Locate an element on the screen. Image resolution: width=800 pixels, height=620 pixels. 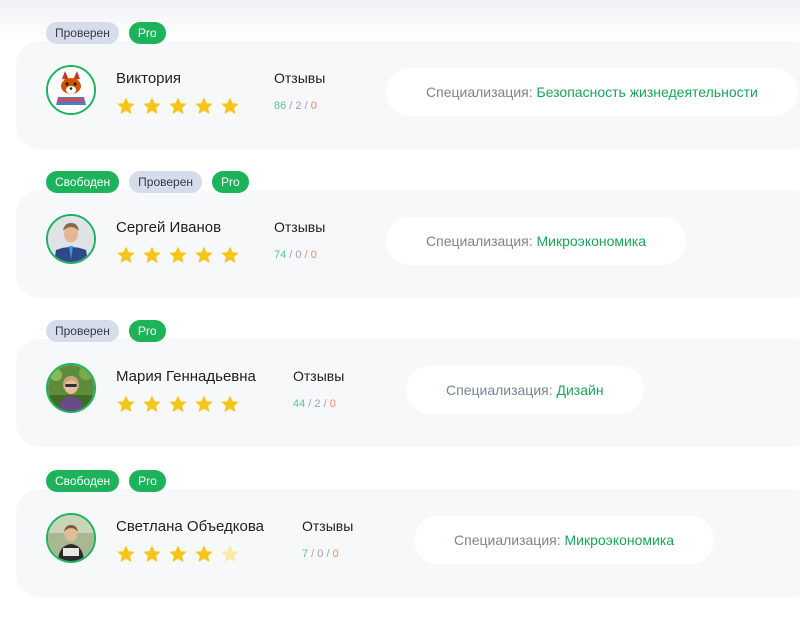
positive-count: 74 is located at coordinates (280, 255).